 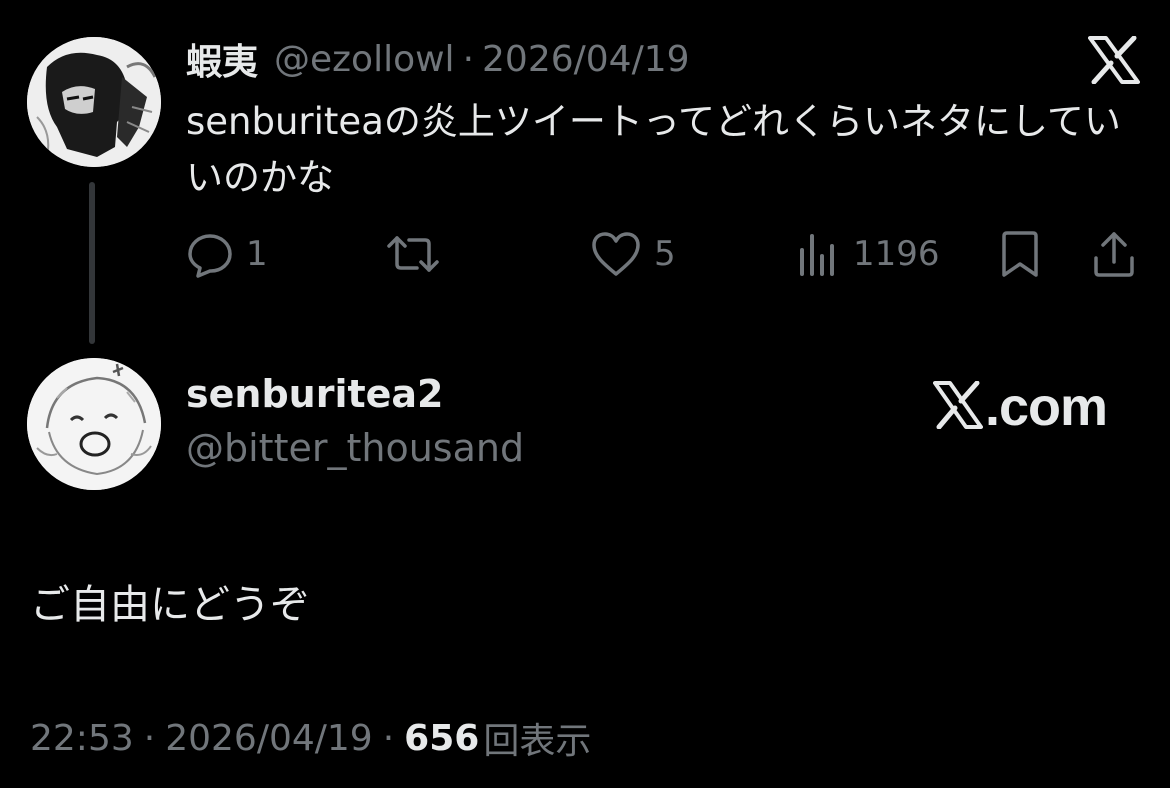 I want to click on reply-text: ご自由にどうぞ, so click(x=170, y=605).